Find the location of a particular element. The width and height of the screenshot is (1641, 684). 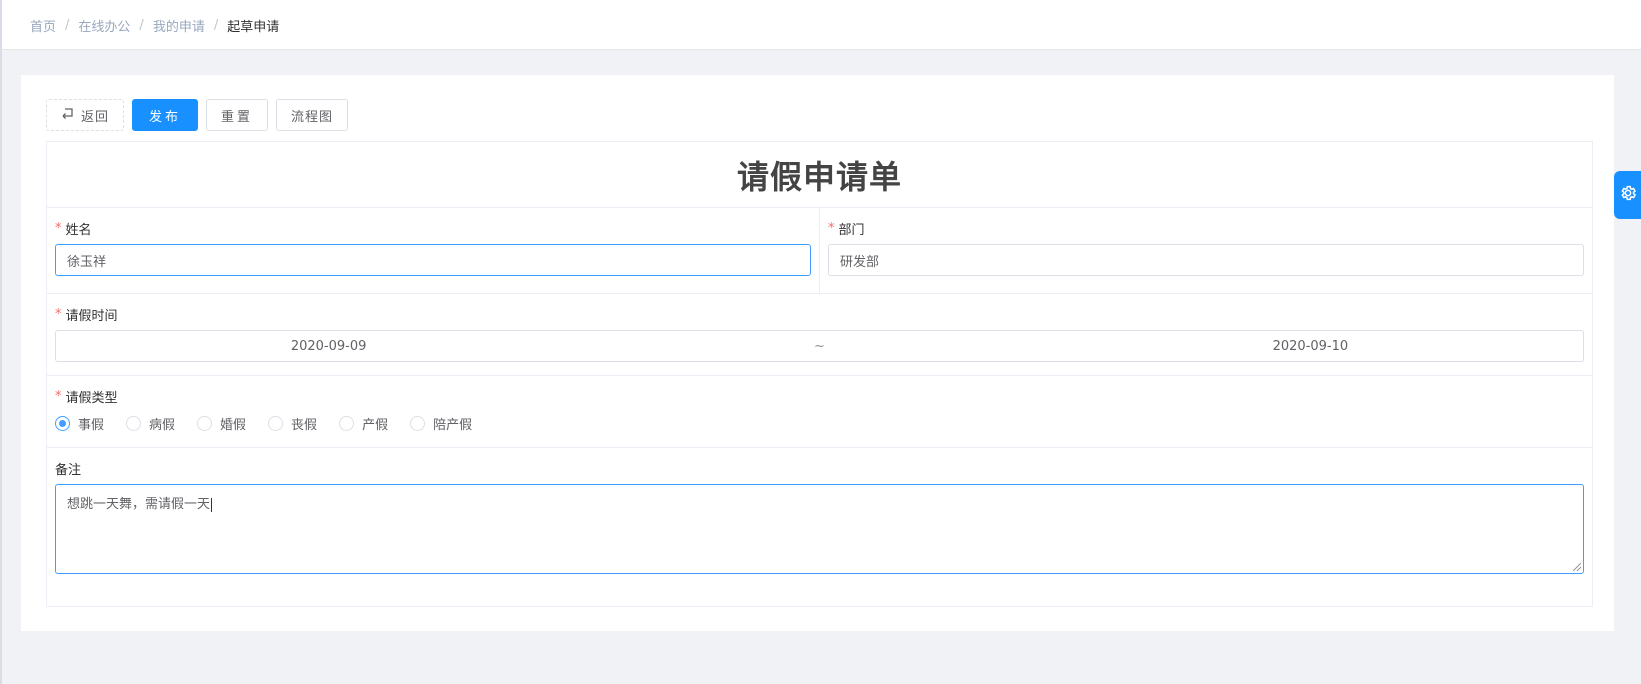

resize-handle is located at coordinates (1577, 567).